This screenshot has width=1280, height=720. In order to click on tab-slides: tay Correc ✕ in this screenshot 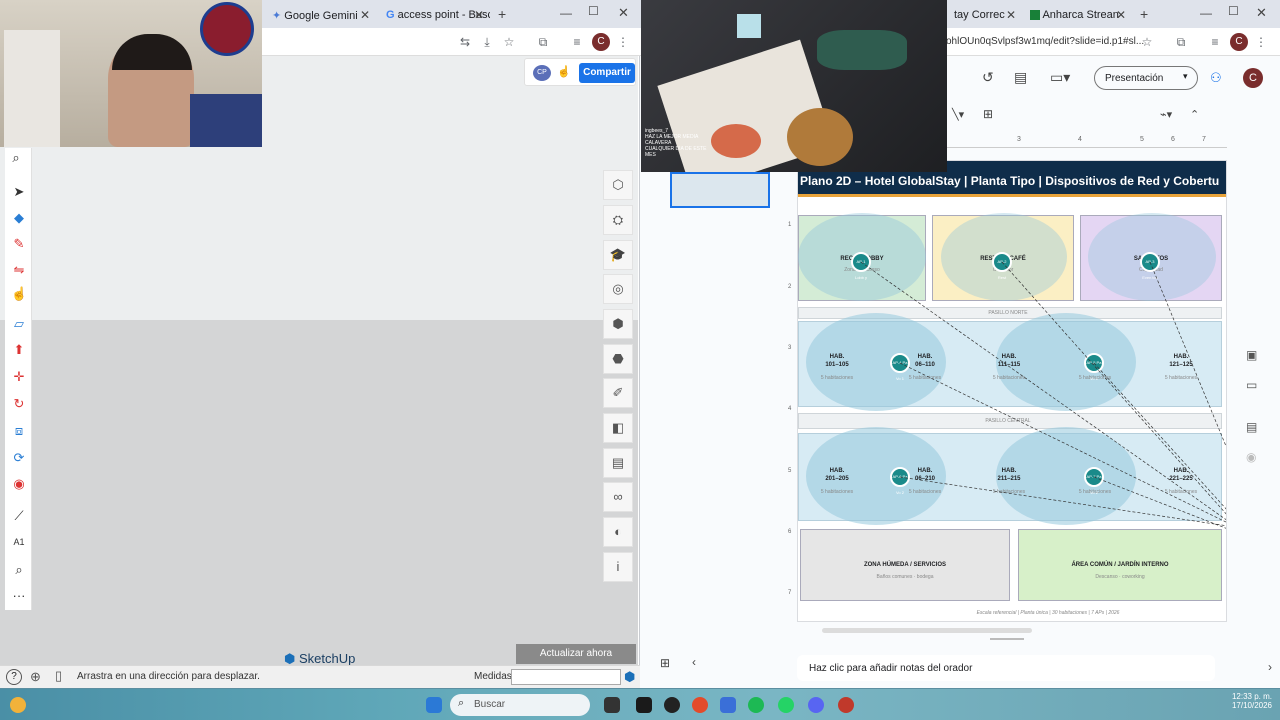, I will do `click(984, 16)`.